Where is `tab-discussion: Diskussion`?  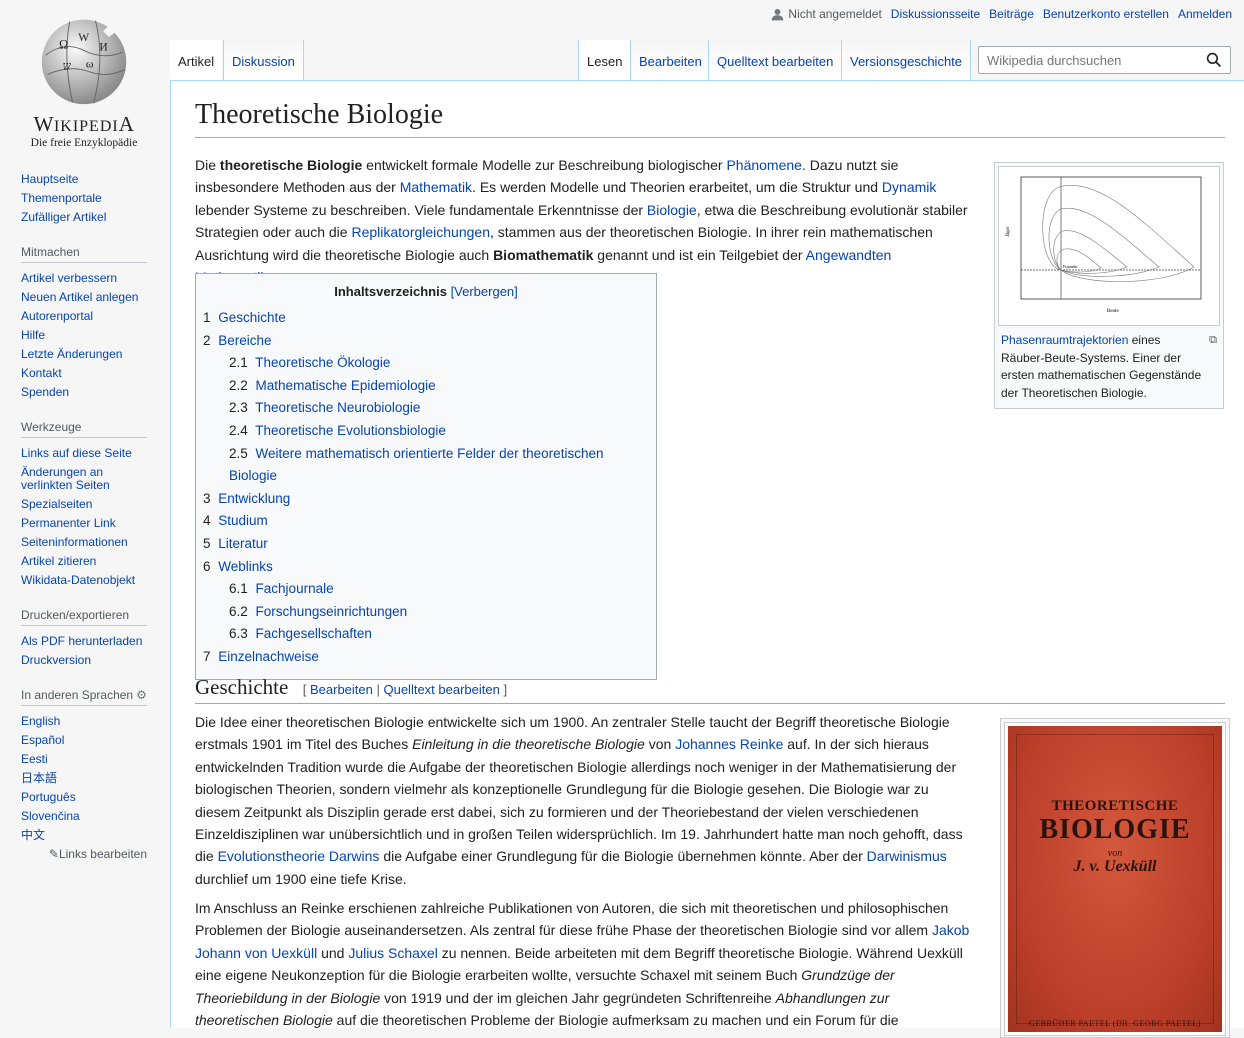 tab-discussion: Diskussion is located at coordinates (263, 60).